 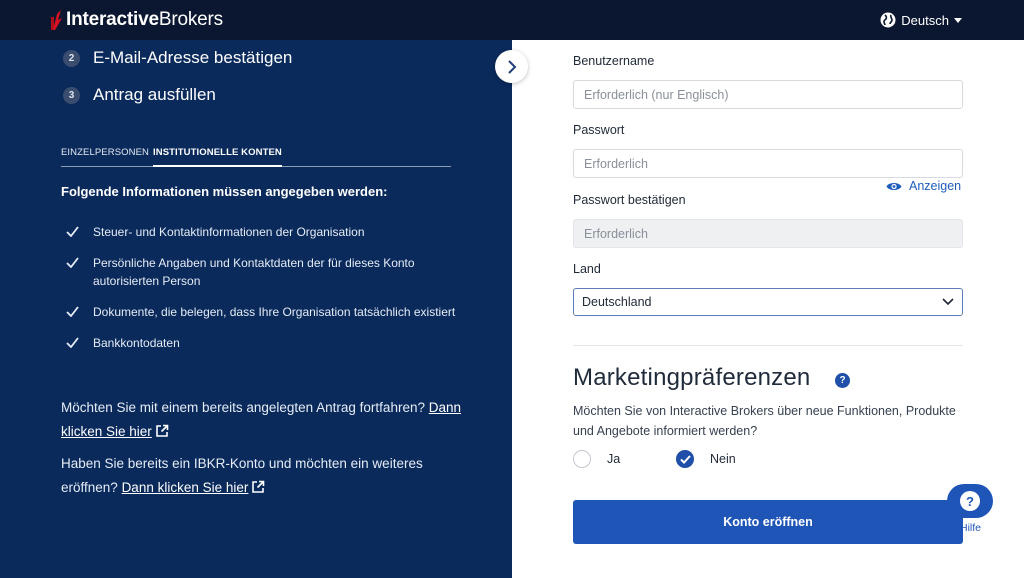 I want to click on help-icon: ?, so click(x=970, y=501).